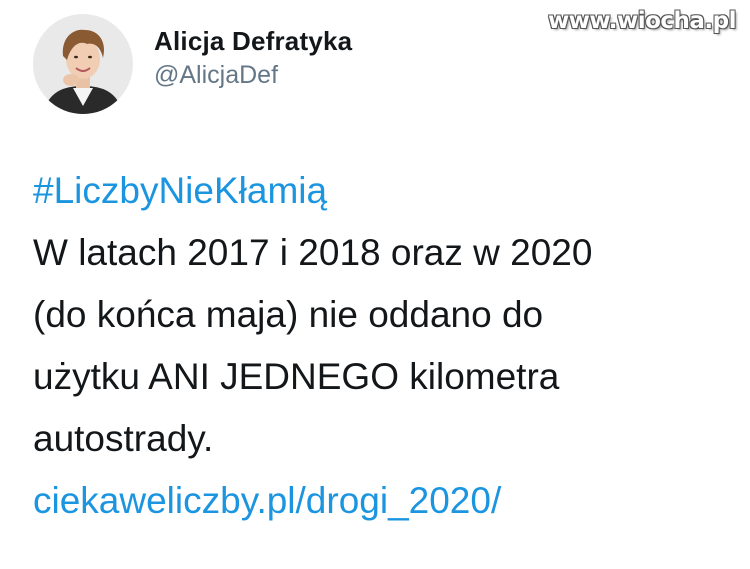 This screenshot has height=569, width=750. I want to click on tweet-text-line: użytku ANI JEDNEGO kilometra, so click(296, 376).